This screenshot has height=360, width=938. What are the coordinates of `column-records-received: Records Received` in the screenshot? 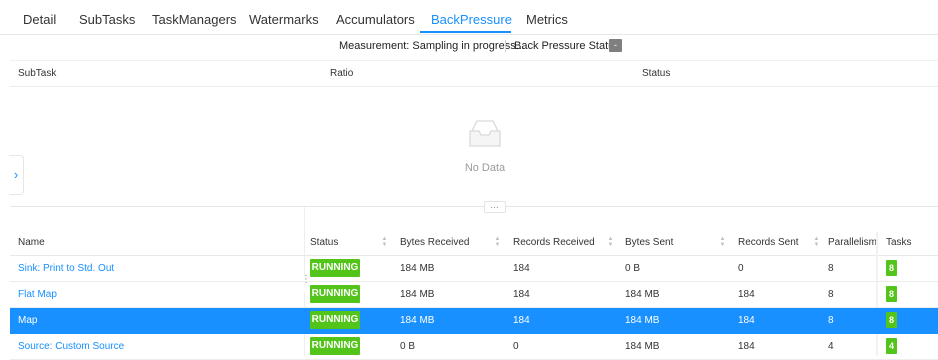 It's located at (554, 242).